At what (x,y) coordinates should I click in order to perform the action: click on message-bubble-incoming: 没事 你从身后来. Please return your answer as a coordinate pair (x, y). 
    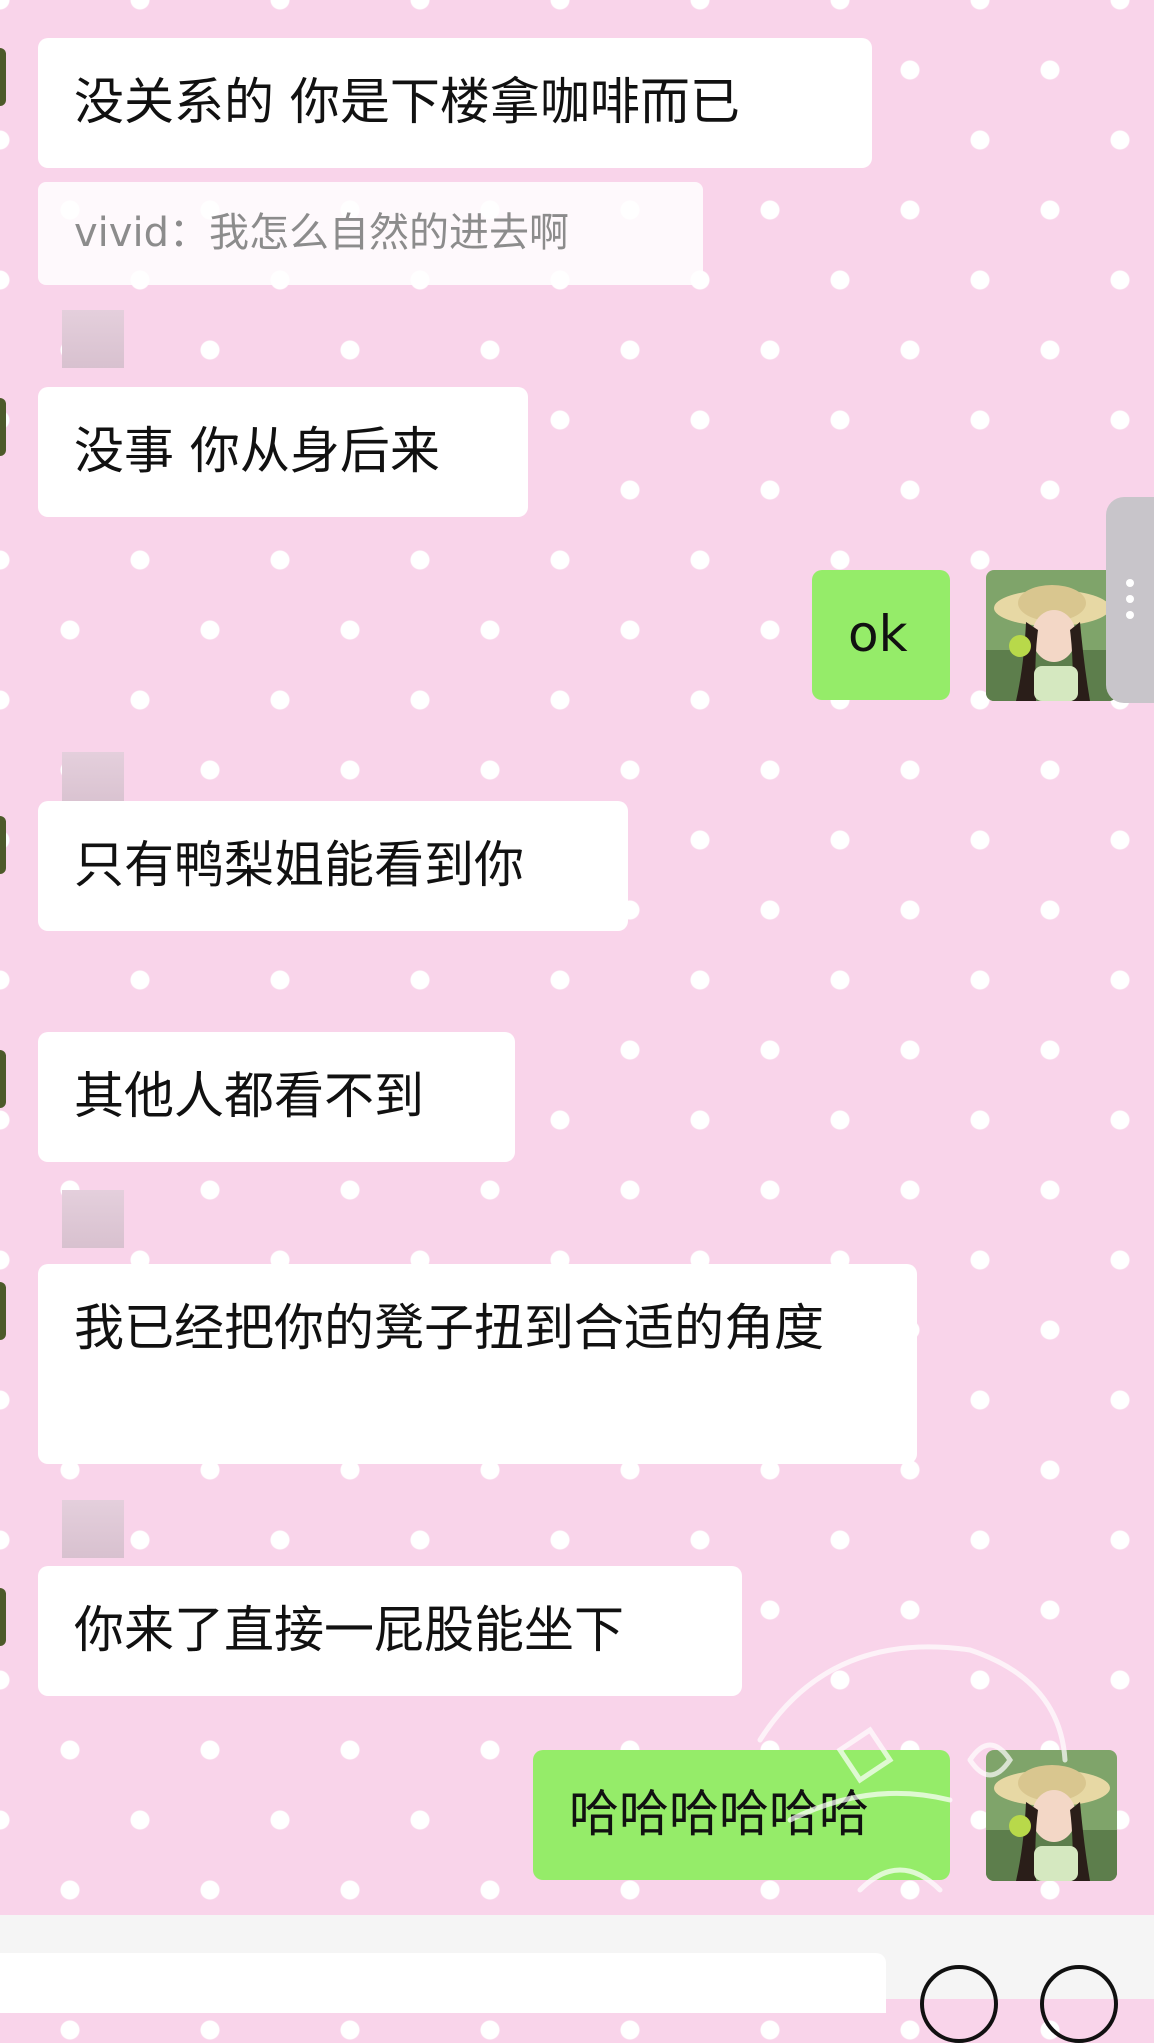
    Looking at the image, I should click on (283, 452).